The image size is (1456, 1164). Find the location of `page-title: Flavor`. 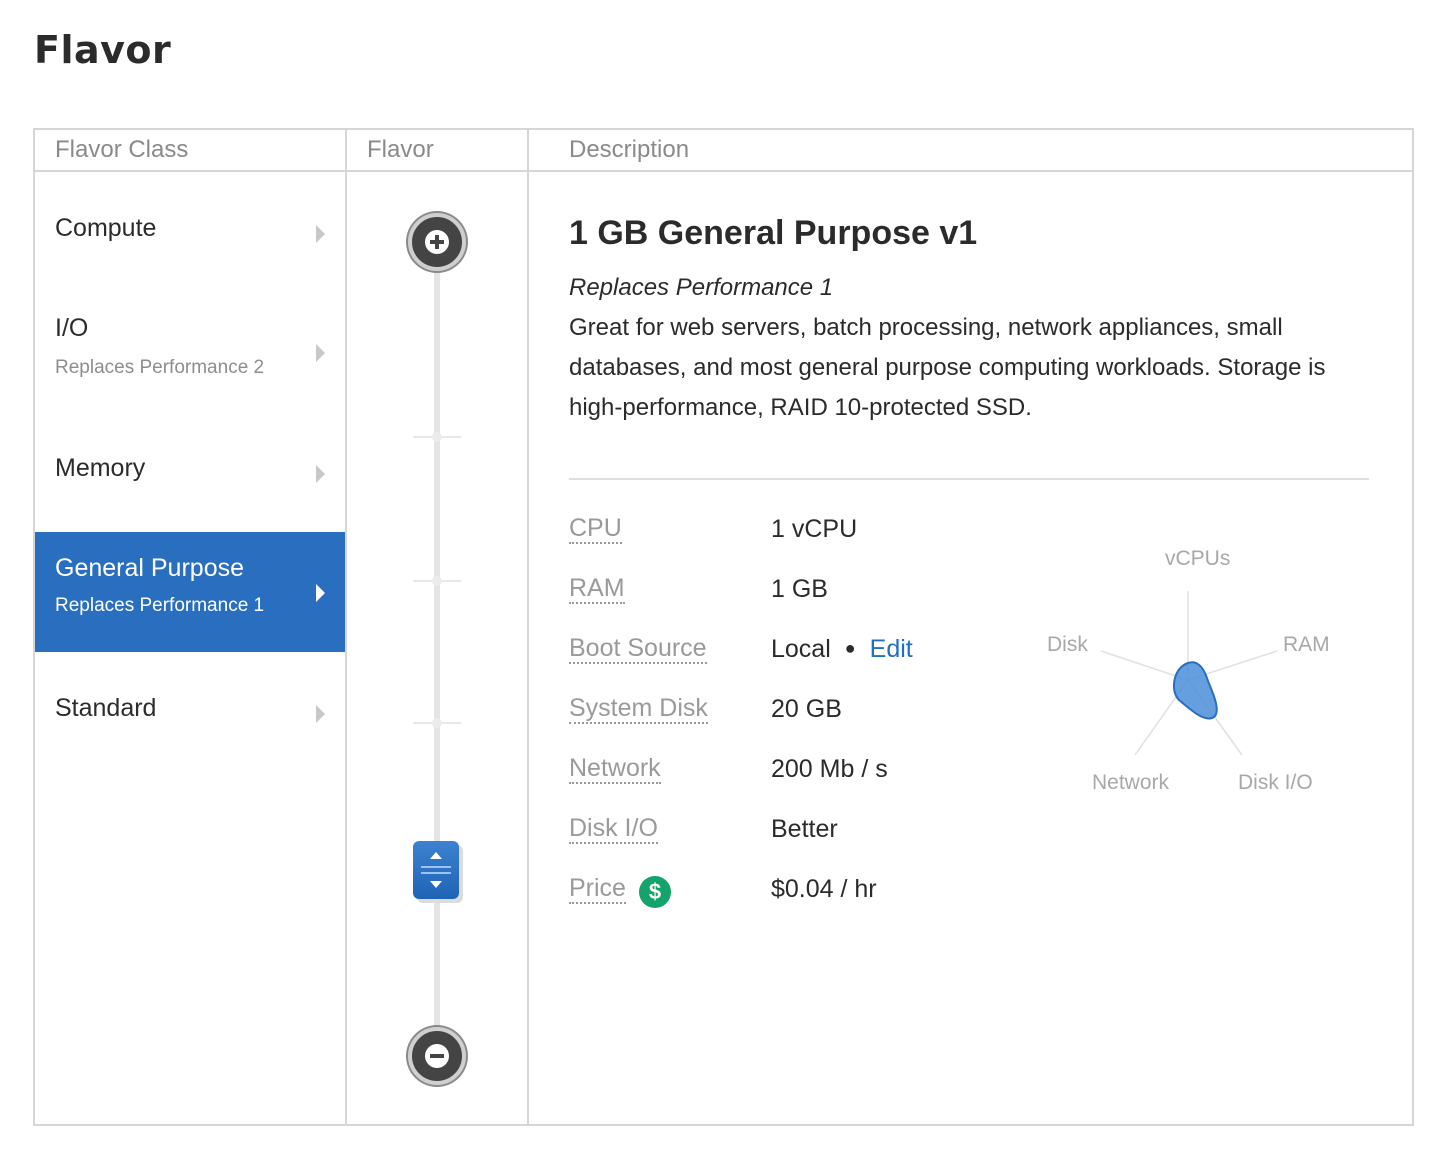

page-title: Flavor is located at coordinates (103, 50).